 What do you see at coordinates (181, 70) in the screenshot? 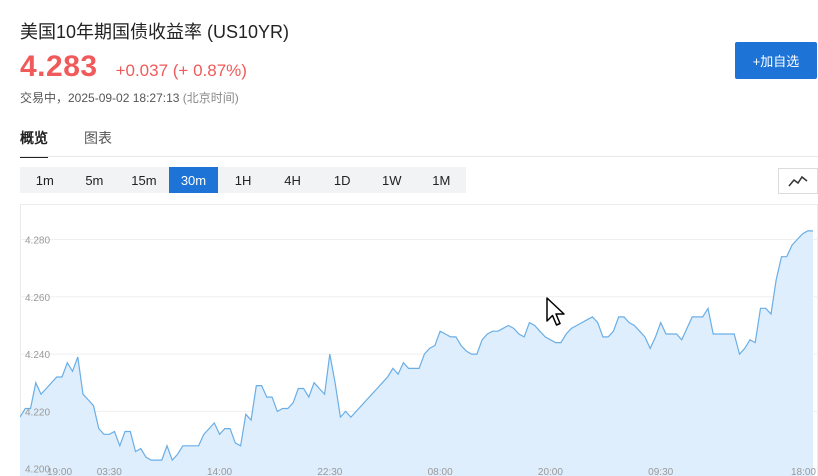
I see `price-change: +0.037 (+ 0.87%)` at bounding box center [181, 70].